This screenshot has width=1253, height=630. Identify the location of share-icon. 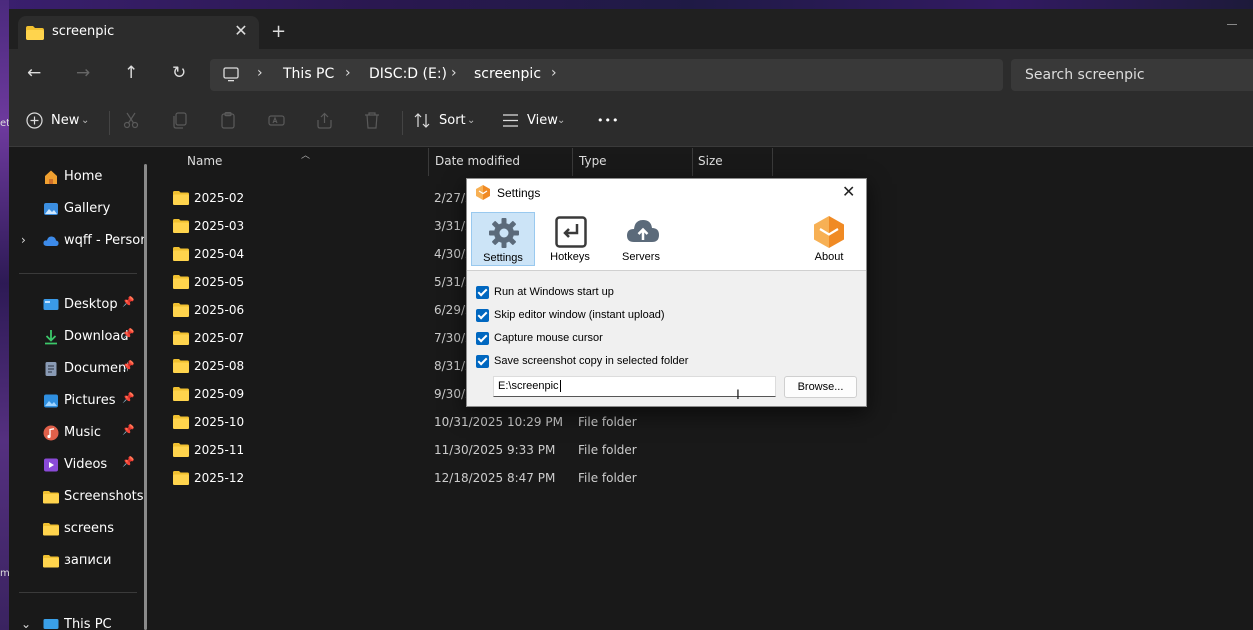
(324, 120).